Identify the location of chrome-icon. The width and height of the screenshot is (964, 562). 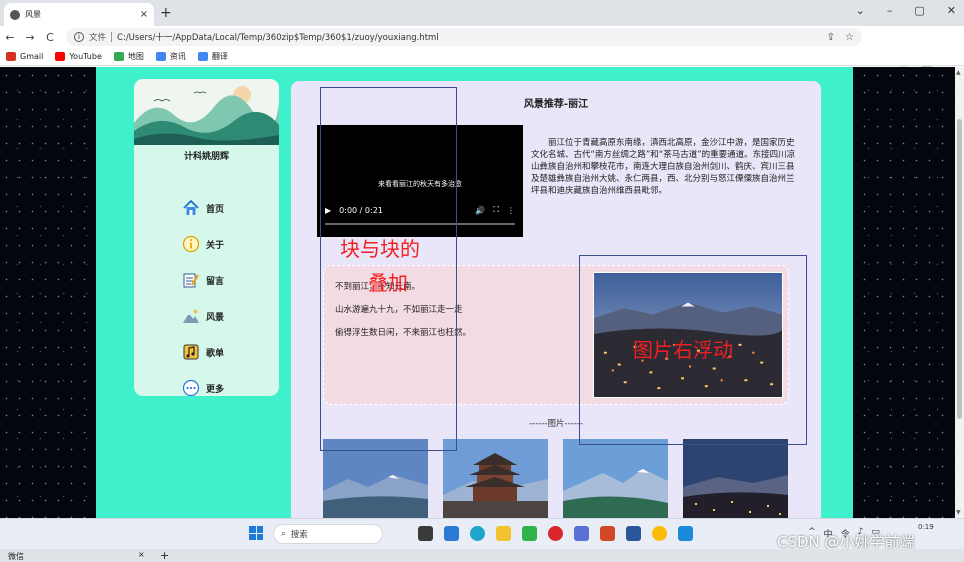
(659, 533).